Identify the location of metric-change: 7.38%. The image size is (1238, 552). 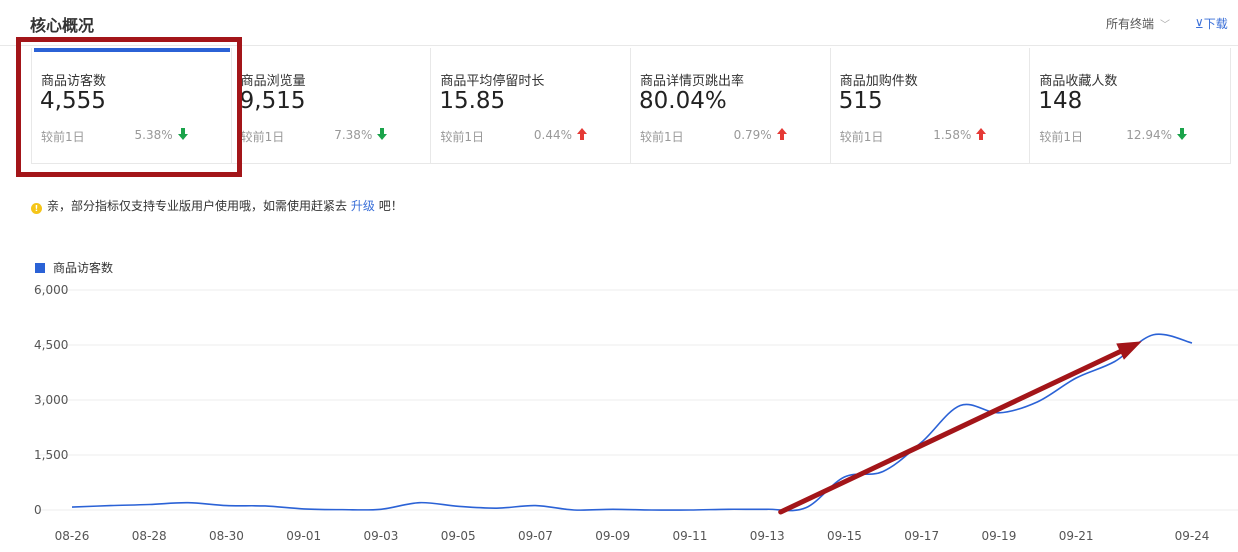
(353, 135).